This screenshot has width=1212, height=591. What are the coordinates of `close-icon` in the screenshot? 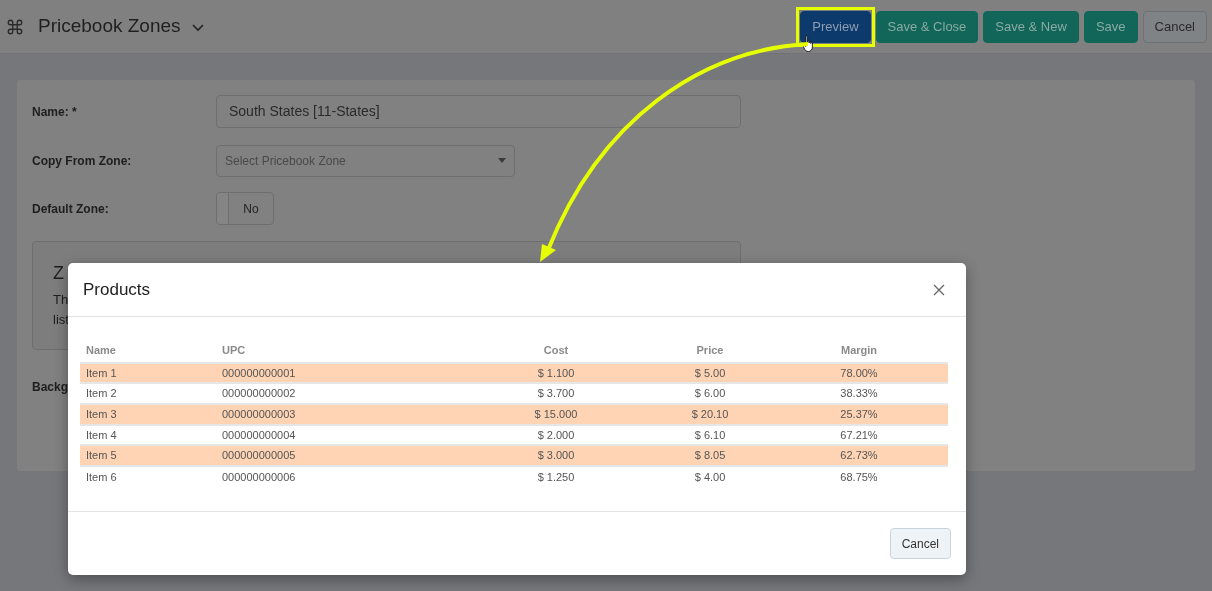 It's located at (939, 289).